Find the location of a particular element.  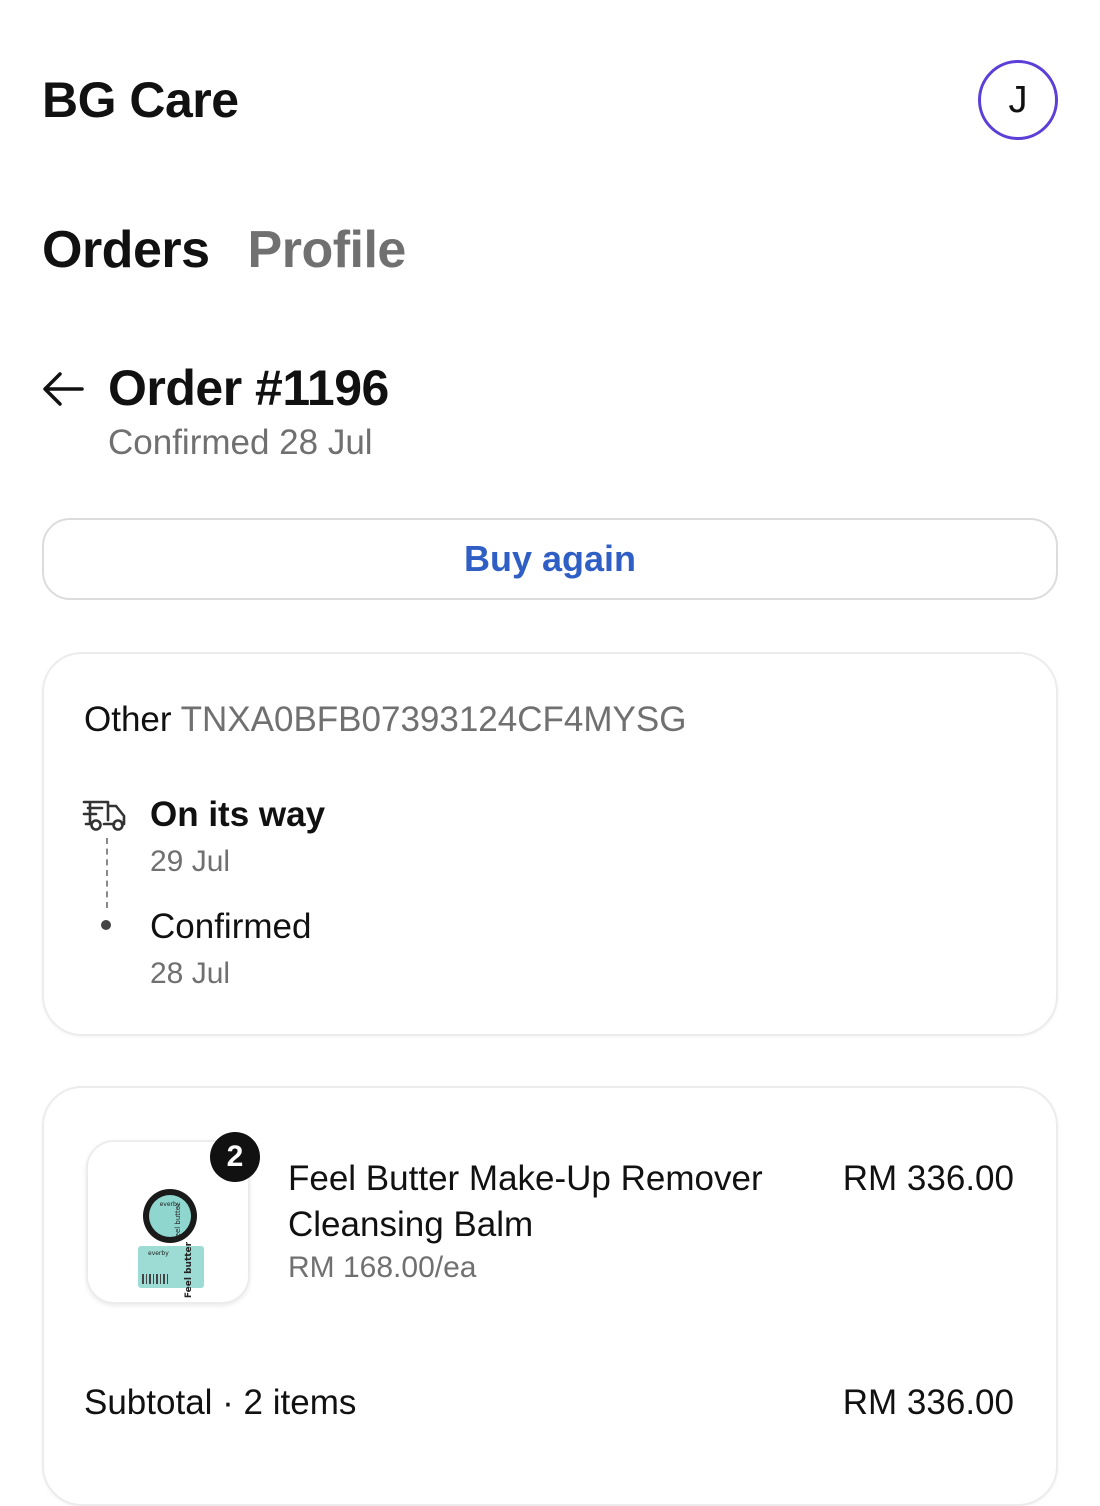

image-brand-text-box: everby is located at coordinates (158, 1253).